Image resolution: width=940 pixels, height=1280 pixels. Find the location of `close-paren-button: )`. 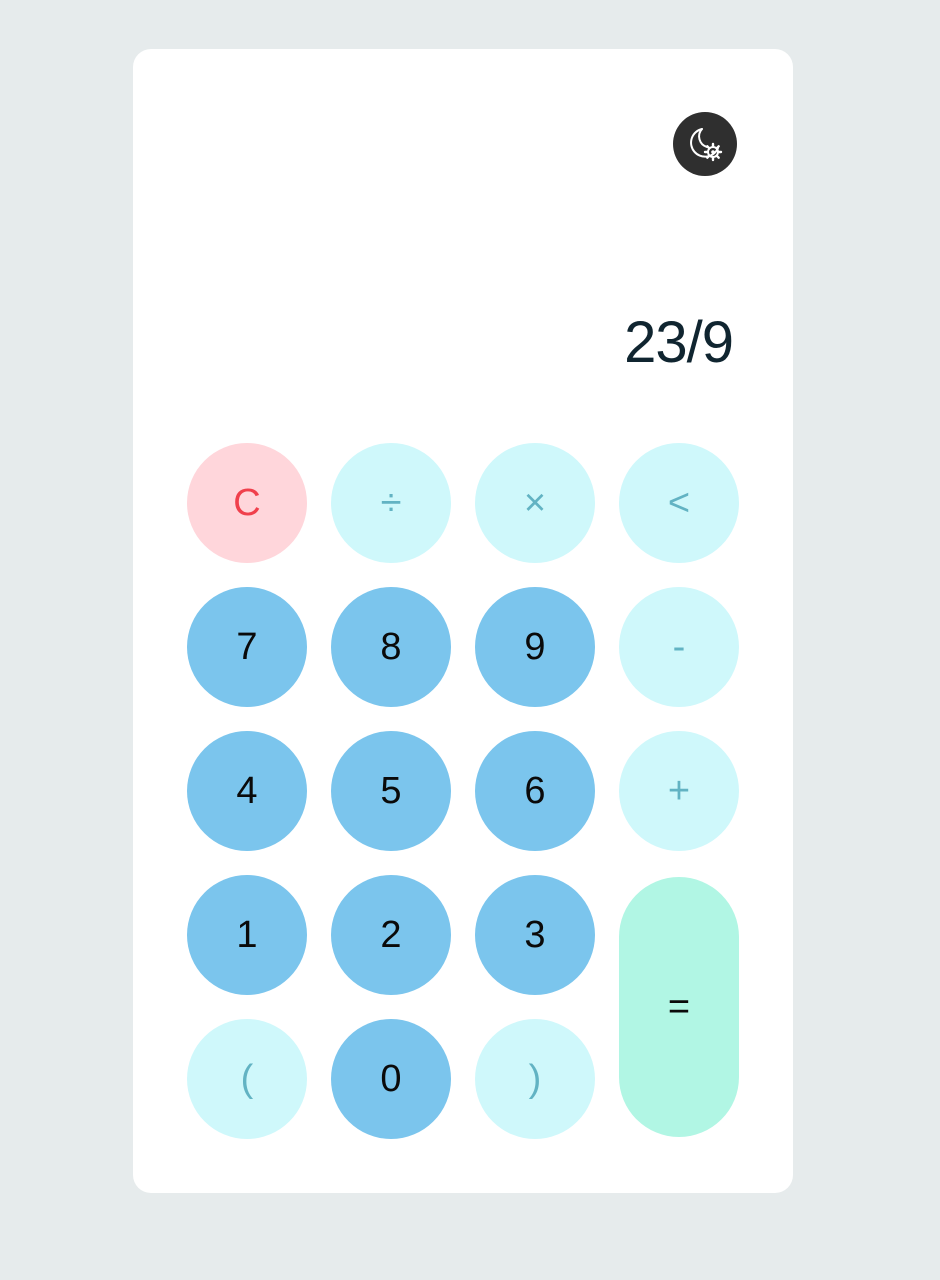

close-paren-button: ) is located at coordinates (535, 1079).